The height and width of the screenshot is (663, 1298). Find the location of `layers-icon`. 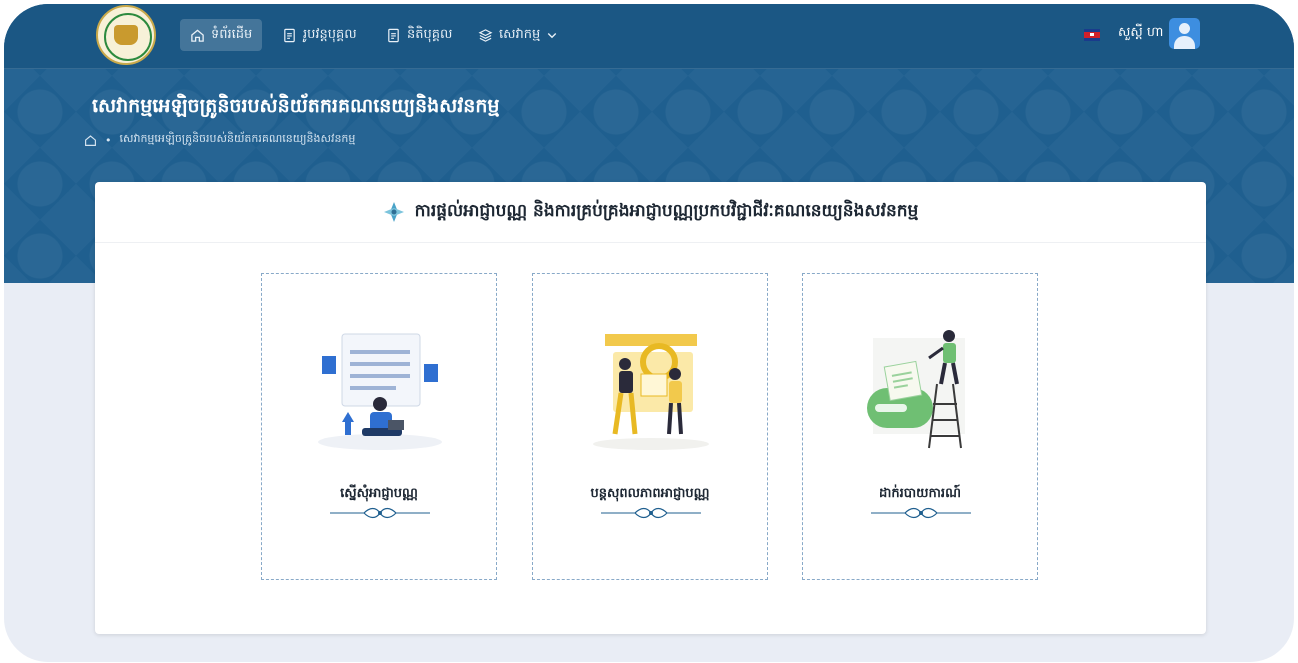

layers-icon is located at coordinates (485, 35).